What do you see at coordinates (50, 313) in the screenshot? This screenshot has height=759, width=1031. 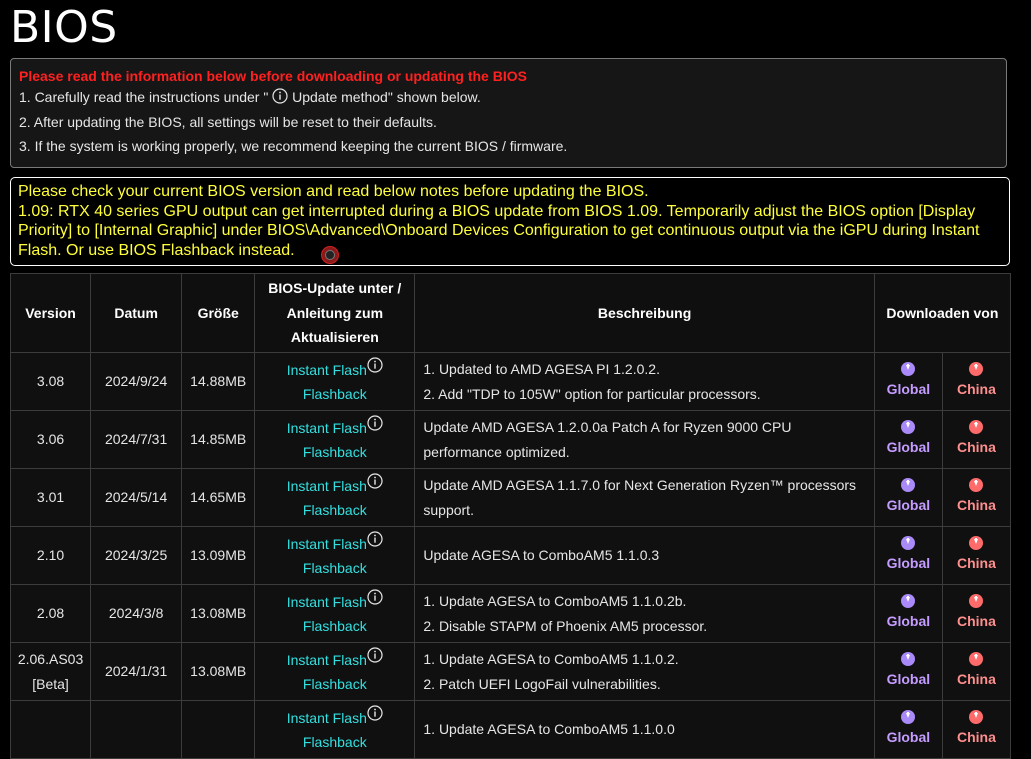 I see `header-version: Version` at bounding box center [50, 313].